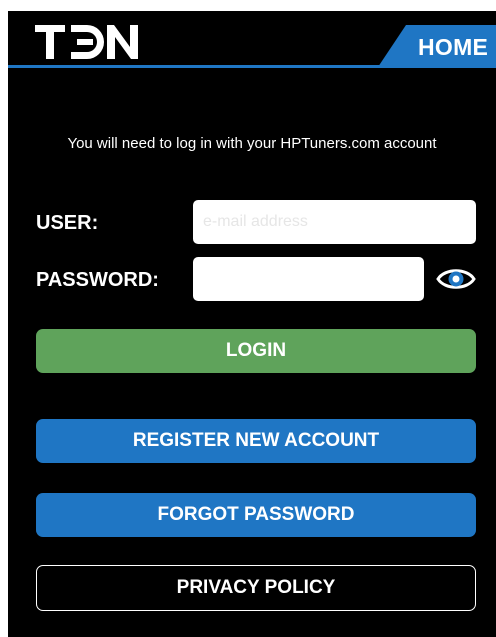 Image resolution: width=496 pixels, height=637 pixels. I want to click on email-field, so click(334, 222).